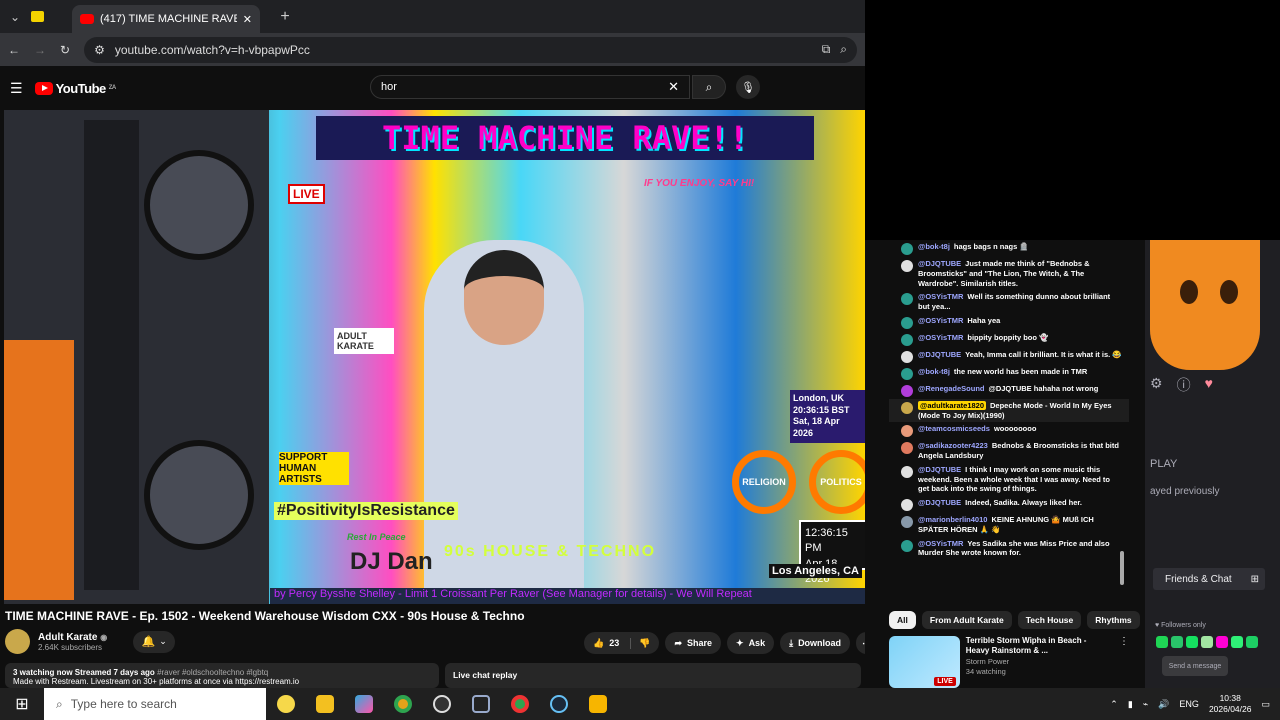 This screenshot has width=1280, height=720. What do you see at coordinates (640, 643) in the screenshot?
I see `thumbs-down-icon: 👎` at bounding box center [640, 643].